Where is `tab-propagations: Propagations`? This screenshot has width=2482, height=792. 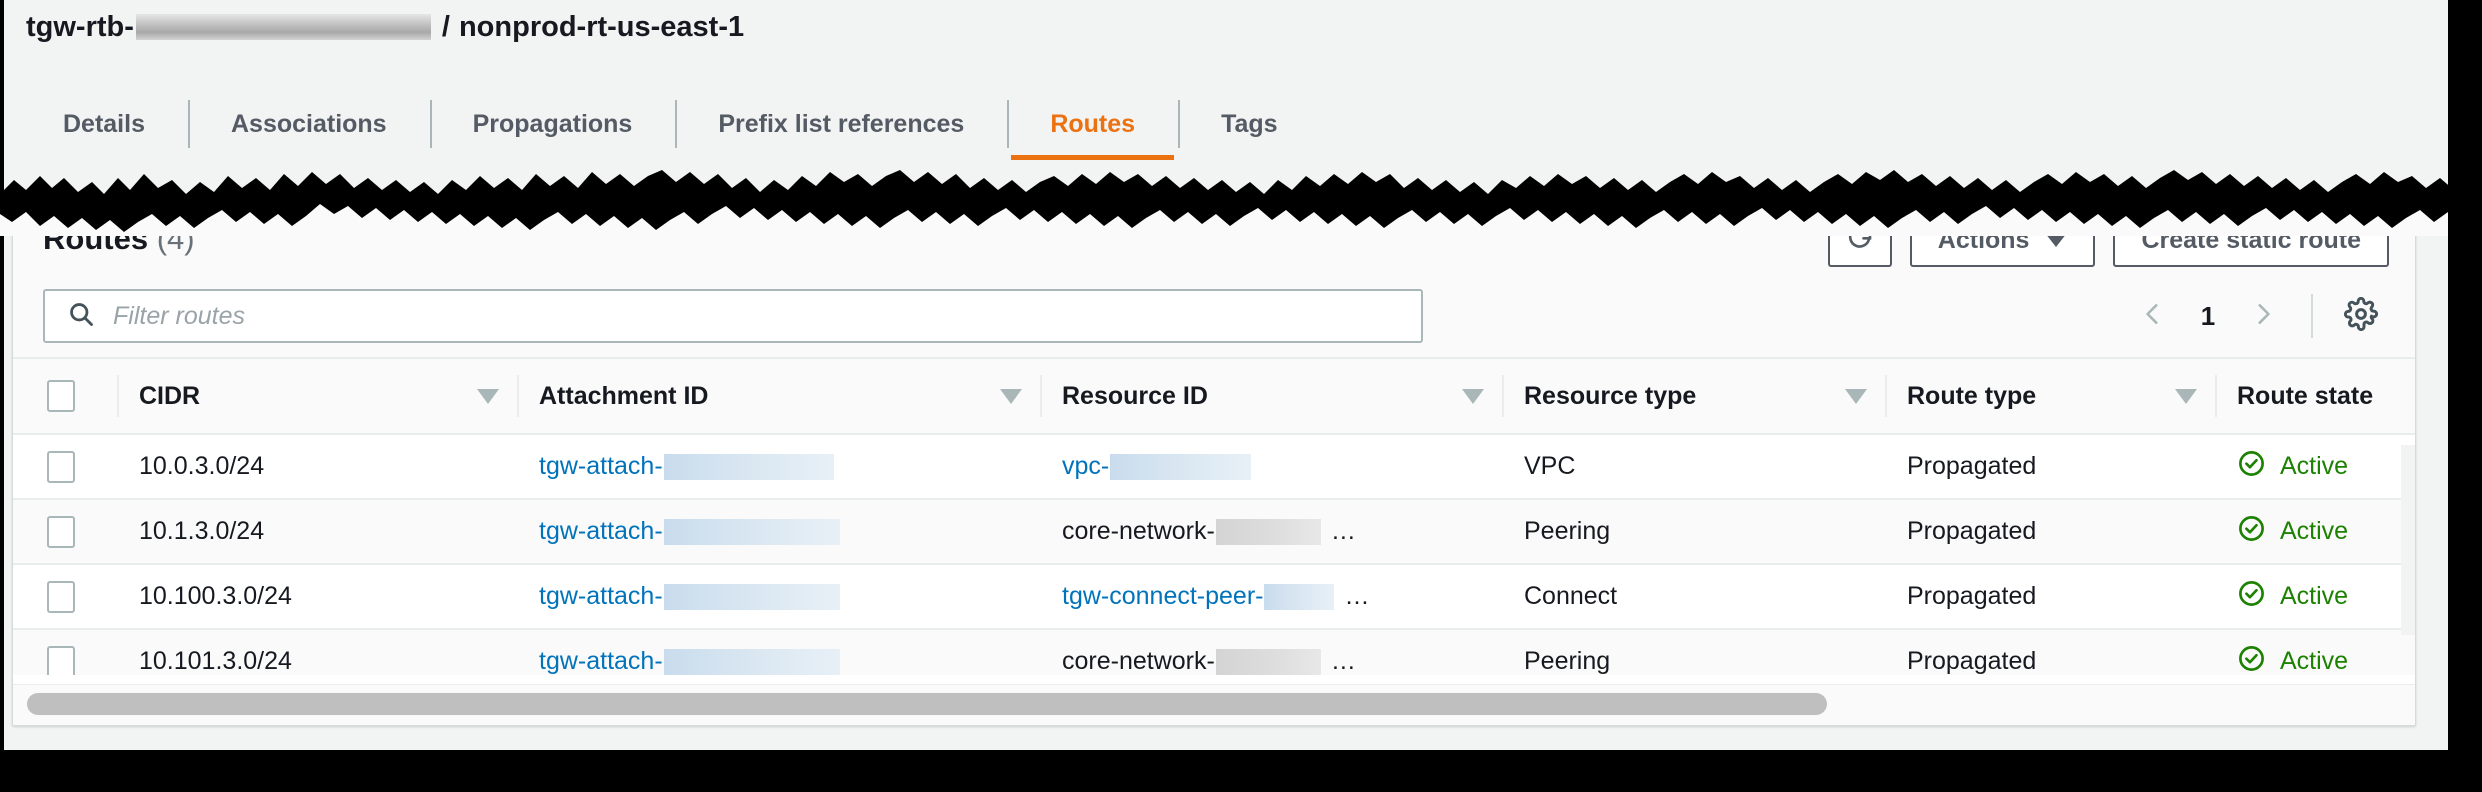 tab-propagations: Propagations is located at coordinates (552, 124).